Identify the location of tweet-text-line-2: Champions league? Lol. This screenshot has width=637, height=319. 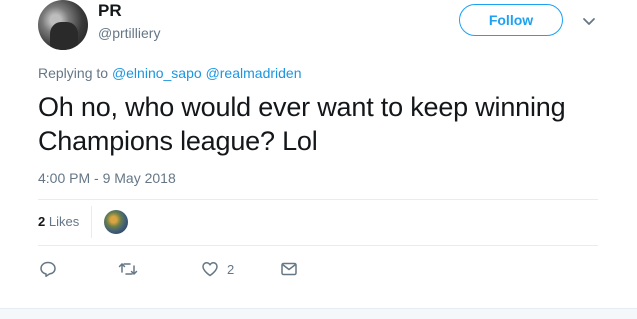
(178, 141).